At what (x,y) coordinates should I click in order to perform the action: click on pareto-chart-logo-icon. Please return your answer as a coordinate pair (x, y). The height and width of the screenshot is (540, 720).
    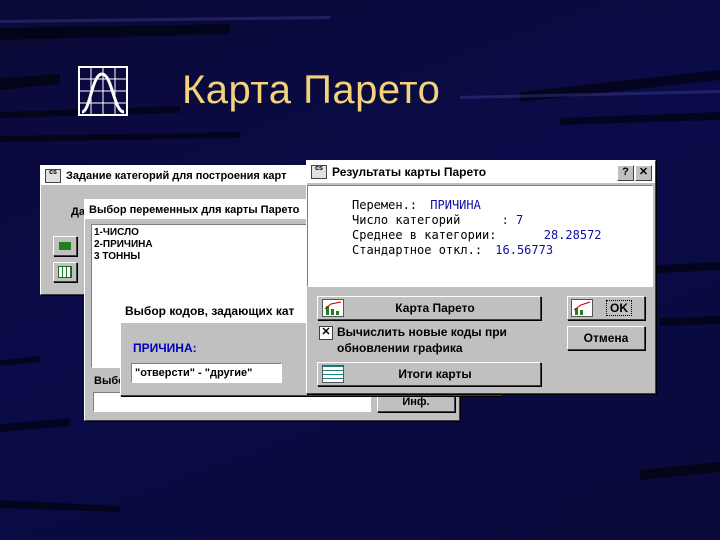
    Looking at the image, I should click on (103, 91).